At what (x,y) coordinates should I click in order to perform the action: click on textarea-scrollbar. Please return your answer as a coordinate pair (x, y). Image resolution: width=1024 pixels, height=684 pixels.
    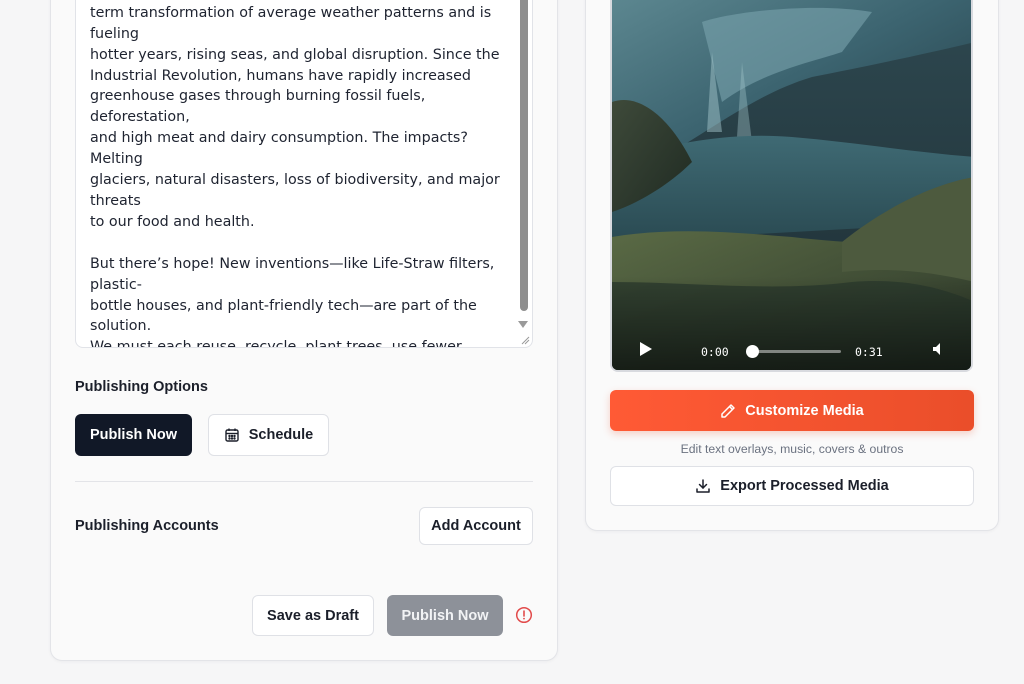
    Looking at the image, I should click on (523, 173).